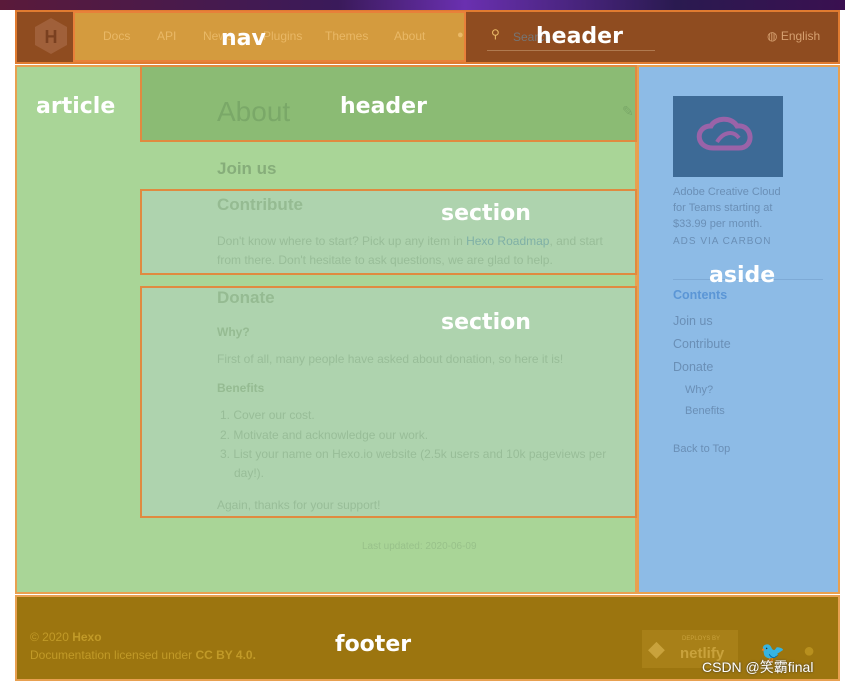 The image size is (845, 684). Describe the element at coordinates (702, 344) in the screenshot. I see `toc-item-contribute: Contribute` at that location.